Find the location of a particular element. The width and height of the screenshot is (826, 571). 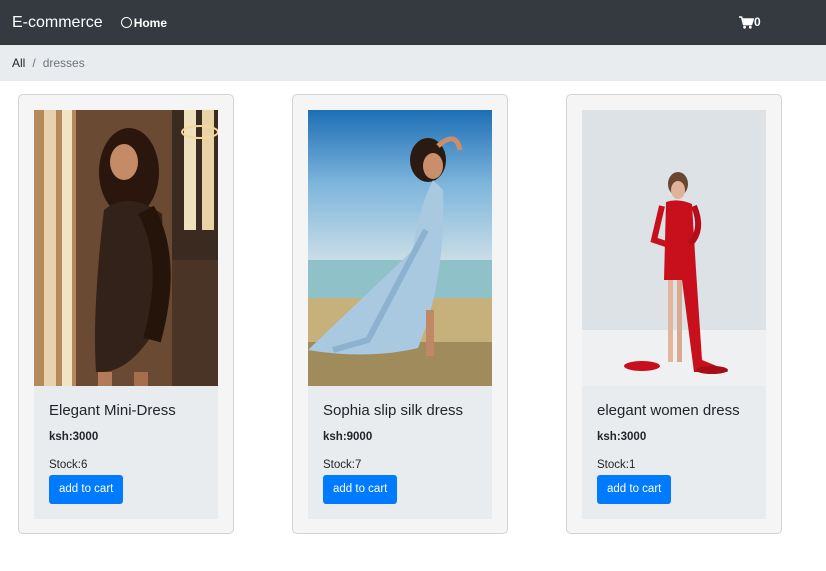

product-stock: Stock:7 is located at coordinates (342, 465).